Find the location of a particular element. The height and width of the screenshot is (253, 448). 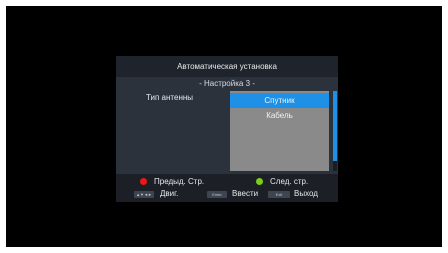

next-page-label: След. стр. is located at coordinates (289, 181).